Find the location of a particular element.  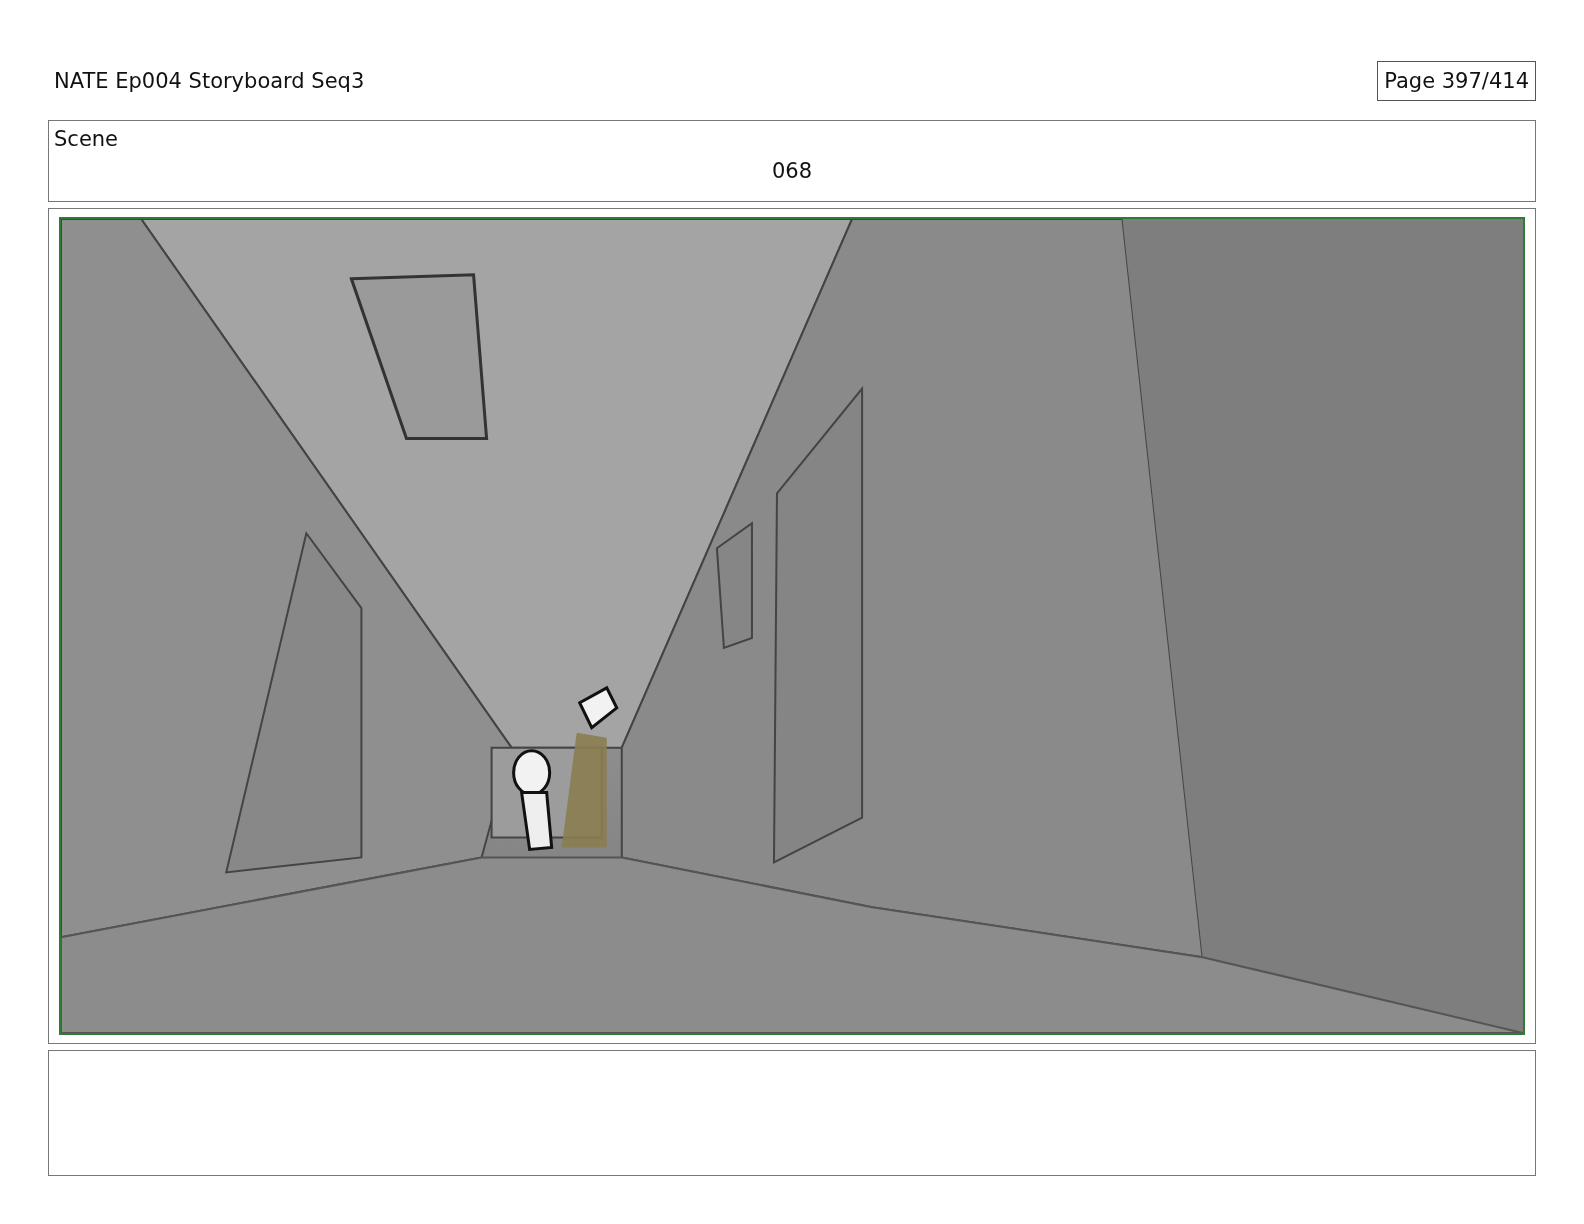

document-title: NATE Ep004 Storyboard Seq3 is located at coordinates (209, 81).